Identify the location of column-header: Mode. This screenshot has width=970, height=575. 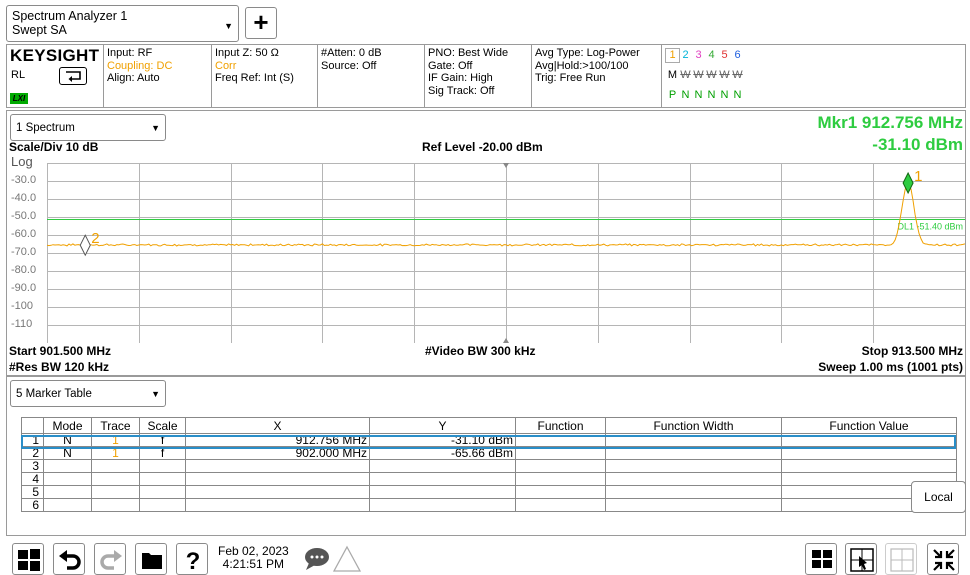
(67, 425).